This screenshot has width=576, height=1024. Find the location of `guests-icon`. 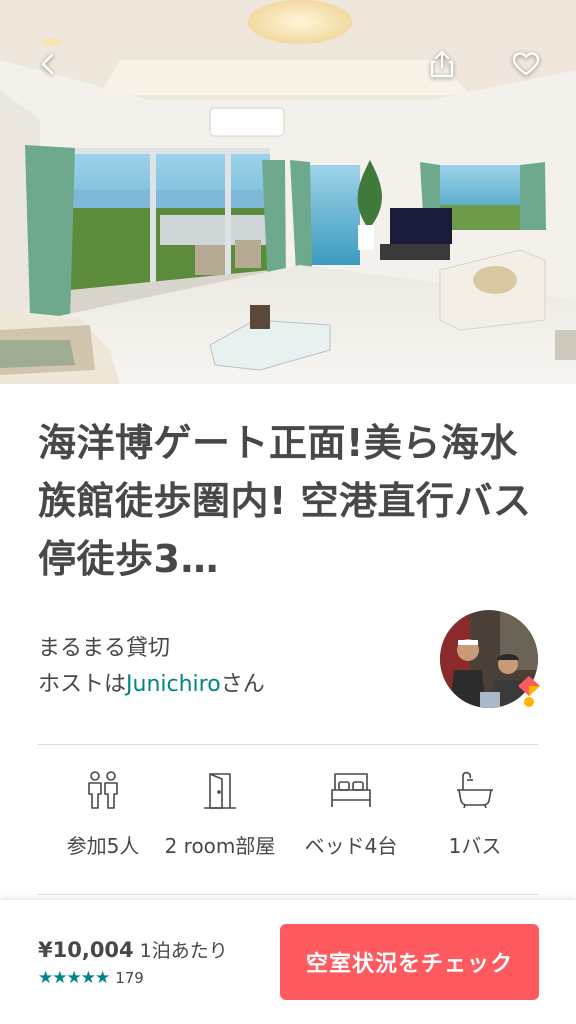

guests-icon is located at coordinates (103, 790).